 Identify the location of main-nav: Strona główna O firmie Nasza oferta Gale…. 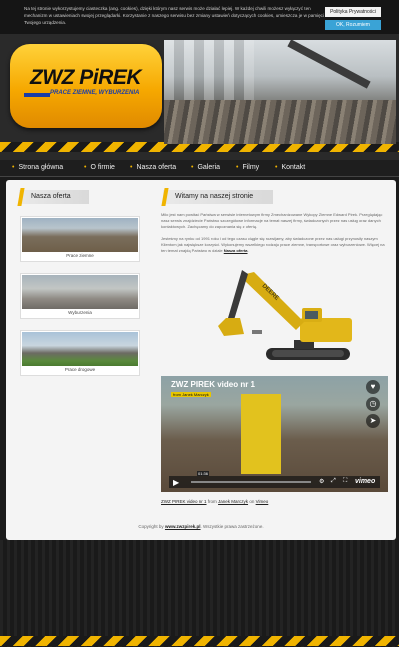
(199, 168).